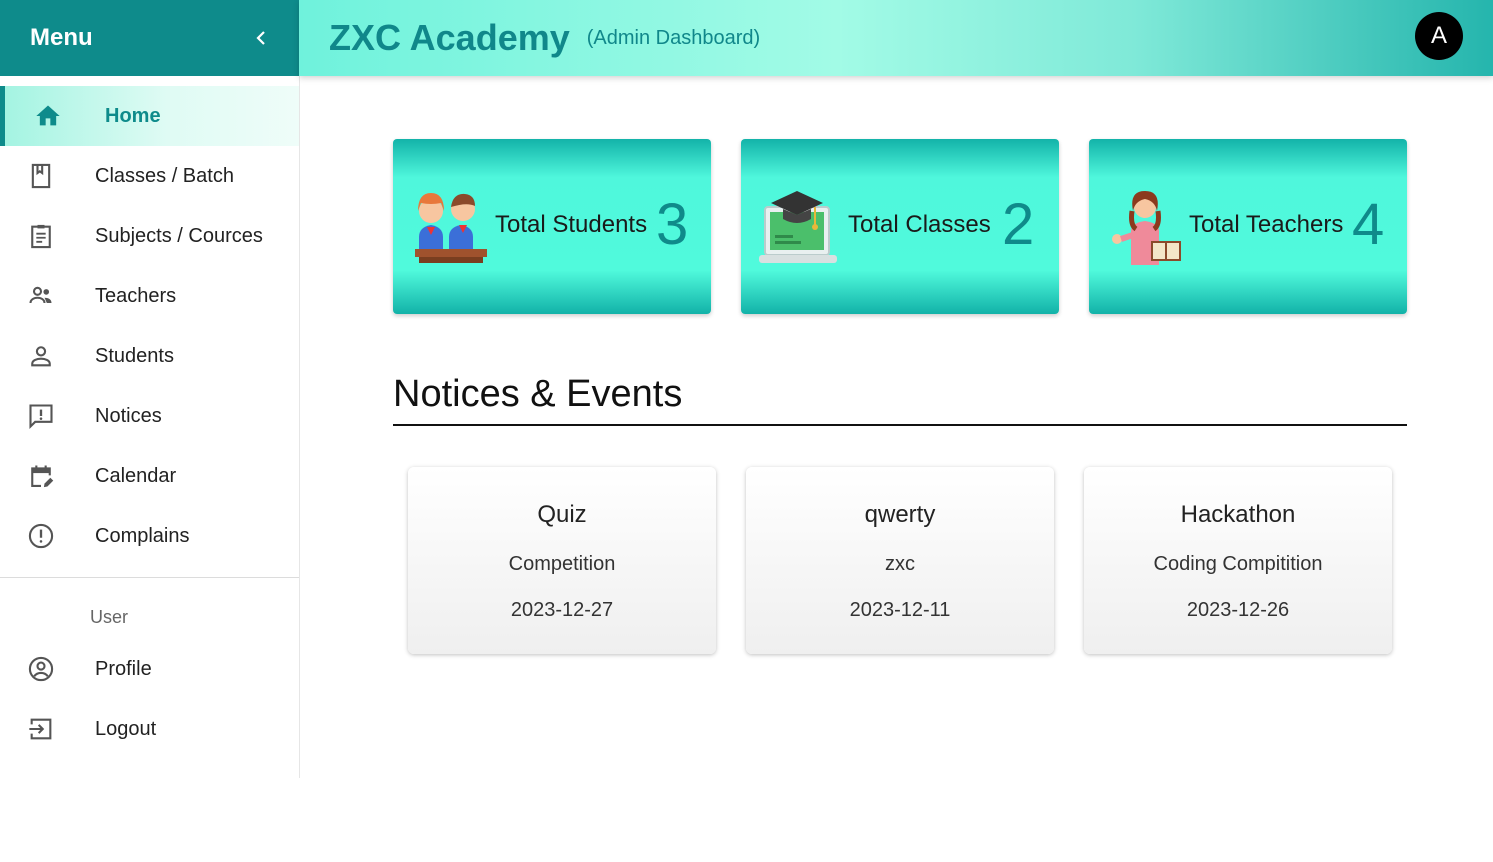 This screenshot has height=862, width=1493. I want to click on sidebar-item-label: Subjects / Cources, so click(179, 235).